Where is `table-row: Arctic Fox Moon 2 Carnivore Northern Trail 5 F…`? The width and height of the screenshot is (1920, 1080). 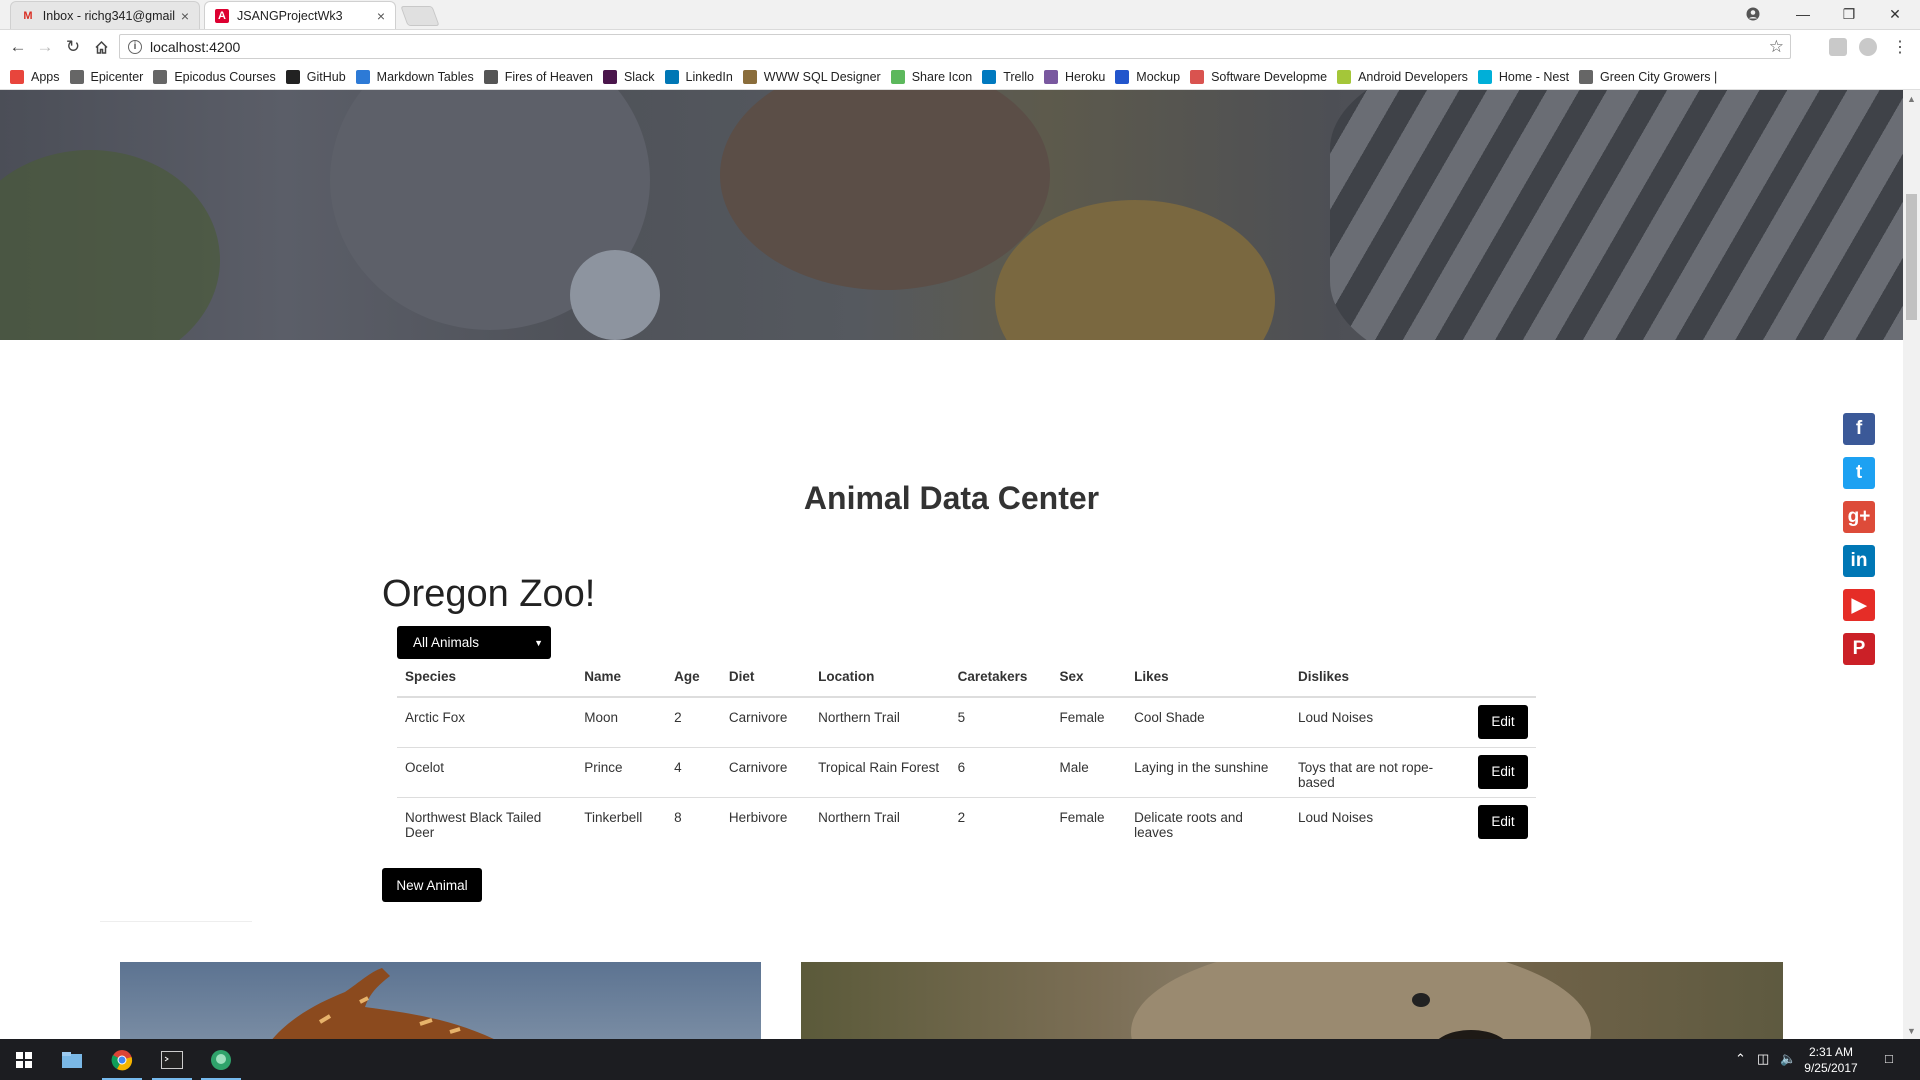
table-row: Arctic Fox Moon 2 Carnivore Northern Trail 5 F… is located at coordinates (966, 721).